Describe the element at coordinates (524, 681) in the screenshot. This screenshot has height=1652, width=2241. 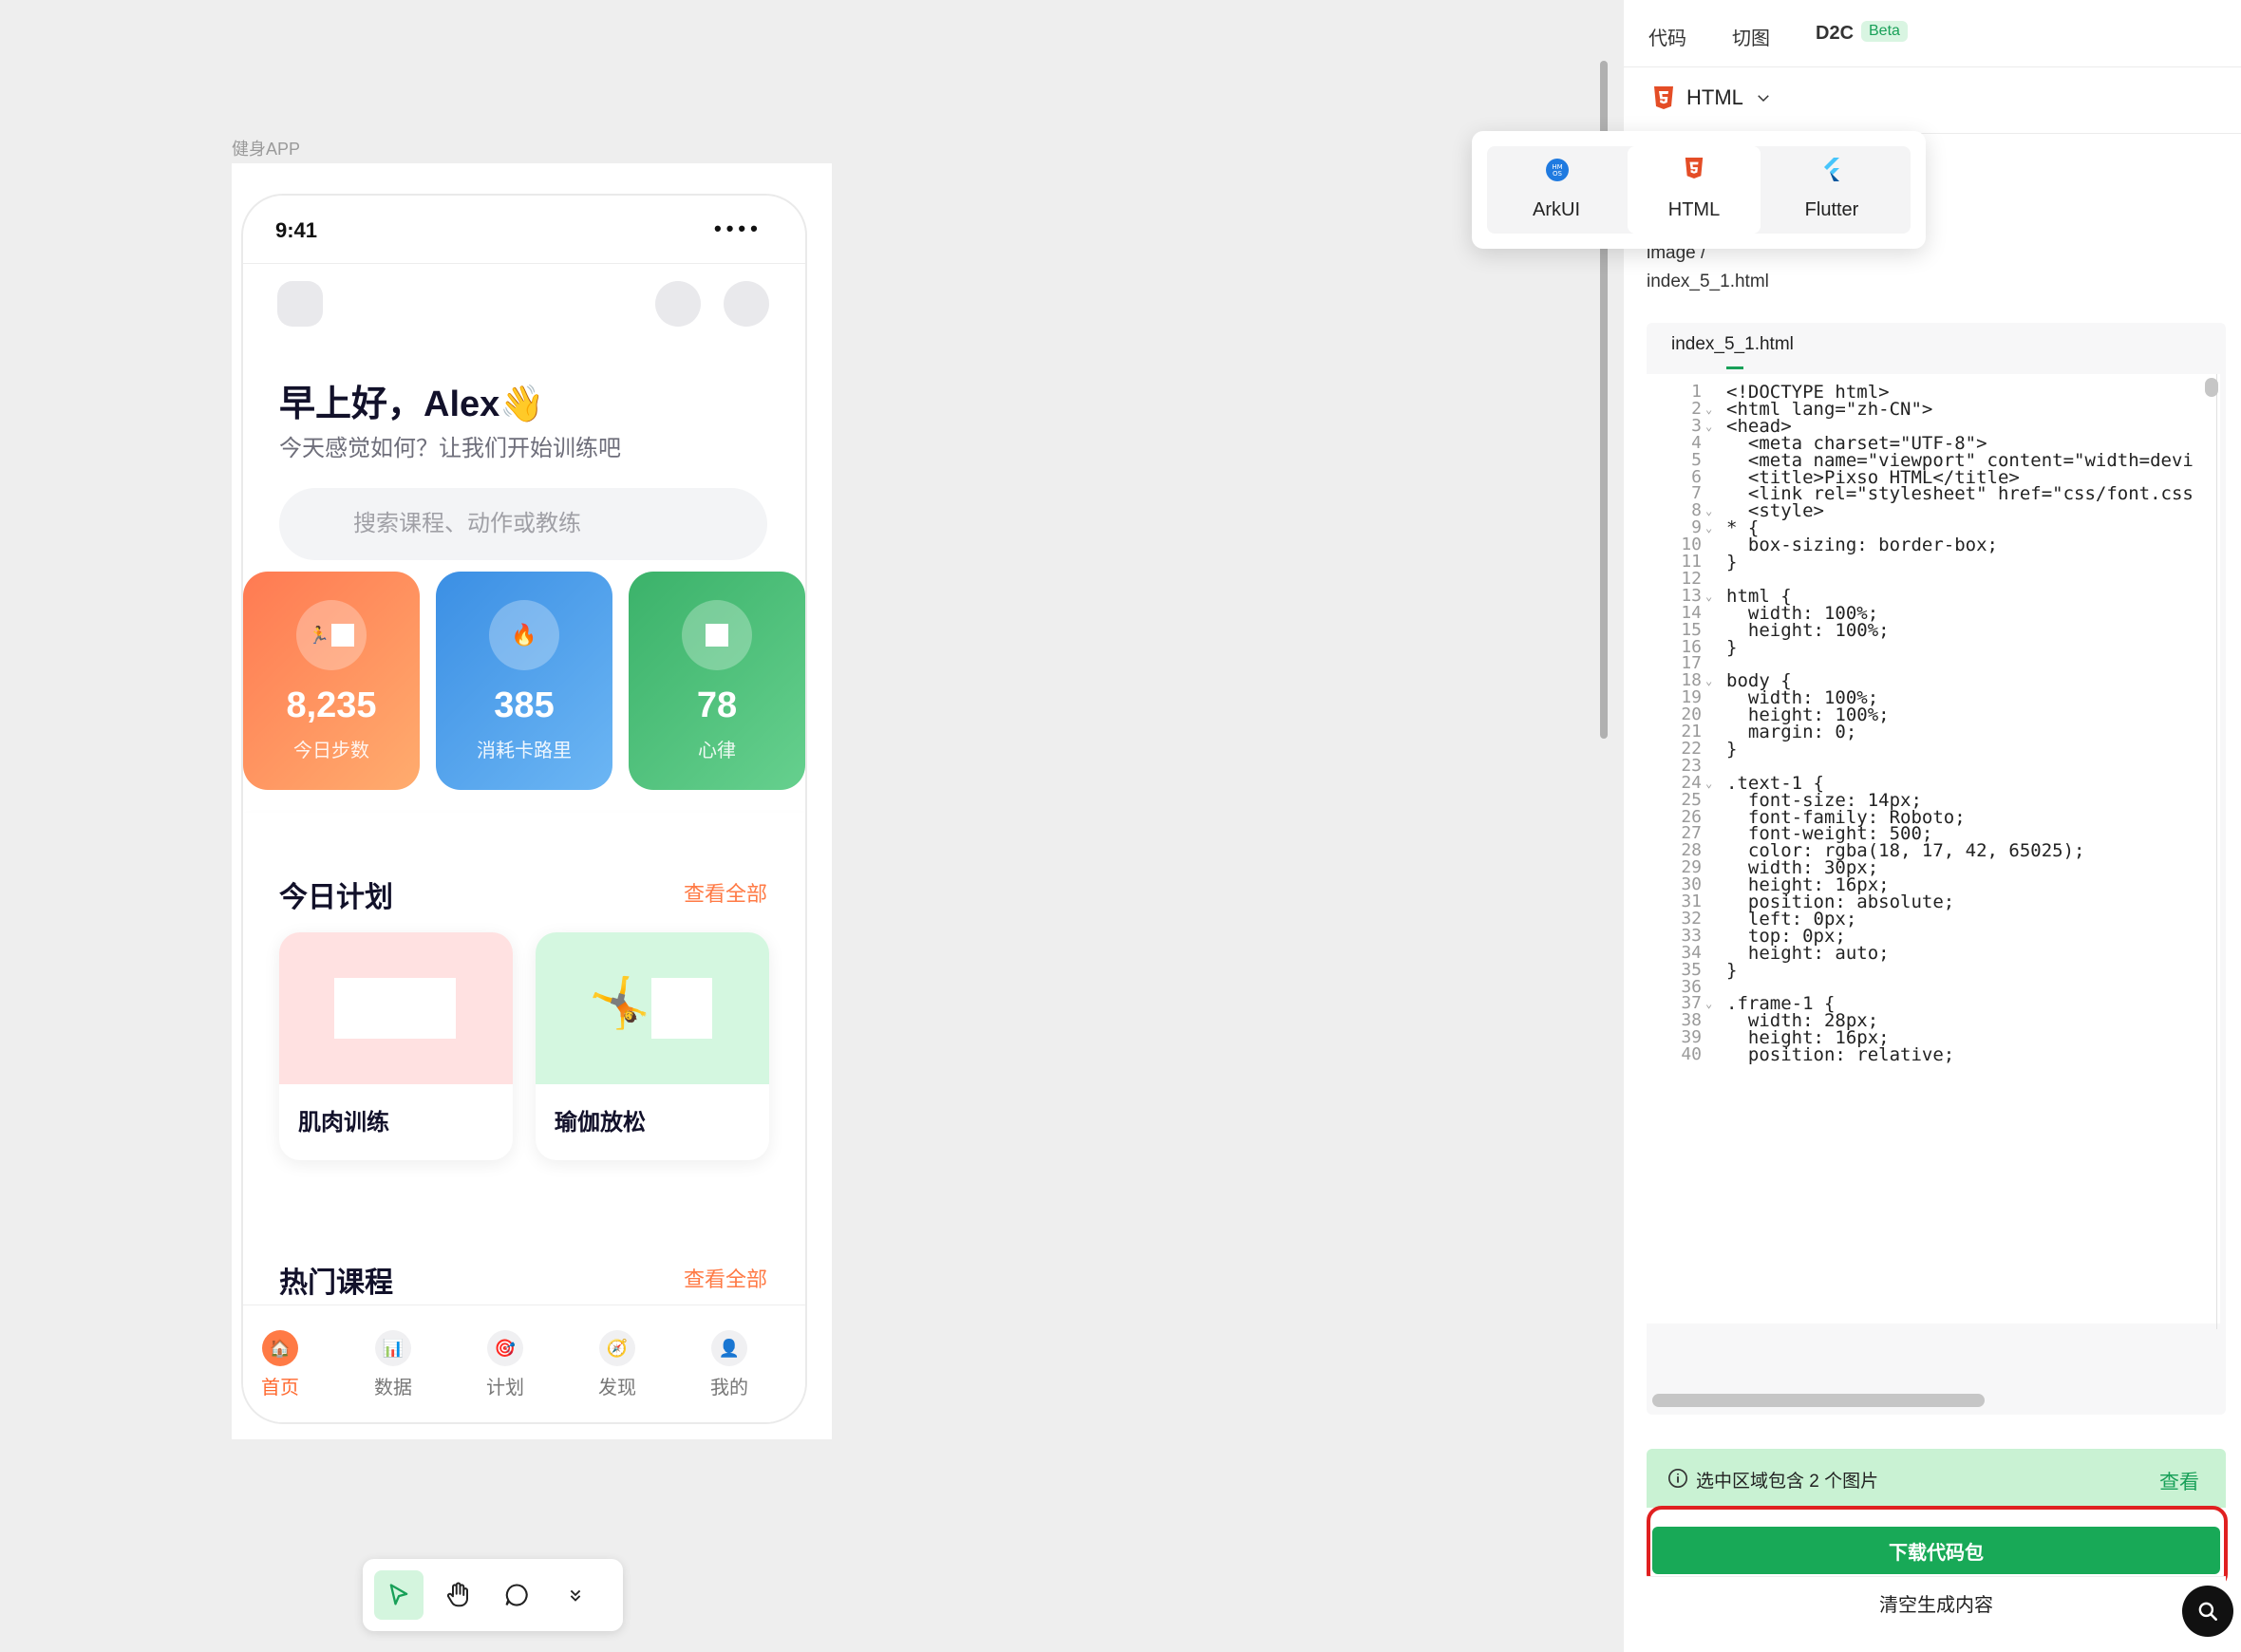
I see `stat-card-calories: 🔥 385 消耗卡路里` at that location.